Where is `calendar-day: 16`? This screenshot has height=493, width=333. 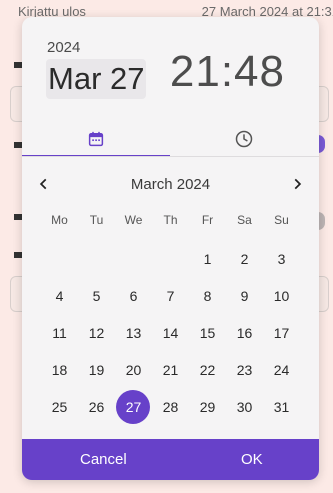 calendar-day: 16 is located at coordinates (244, 333).